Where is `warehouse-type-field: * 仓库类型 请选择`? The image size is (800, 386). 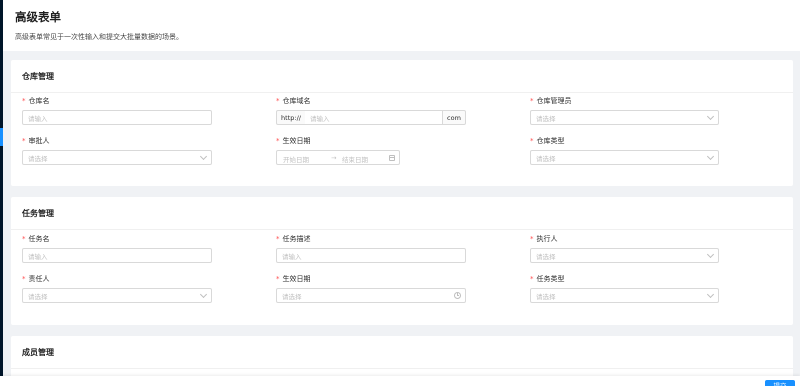 warehouse-type-field: * 仓库类型 请选择 is located at coordinates (625, 150).